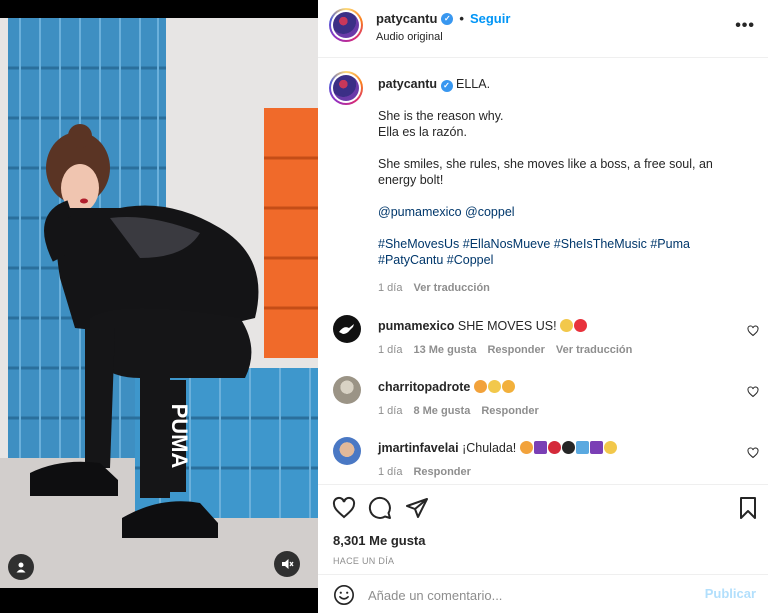  What do you see at coordinates (543, 529) in the screenshot?
I see `post-actions: 8,301 Me gusta HACE UN DÍA` at bounding box center [543, 529].